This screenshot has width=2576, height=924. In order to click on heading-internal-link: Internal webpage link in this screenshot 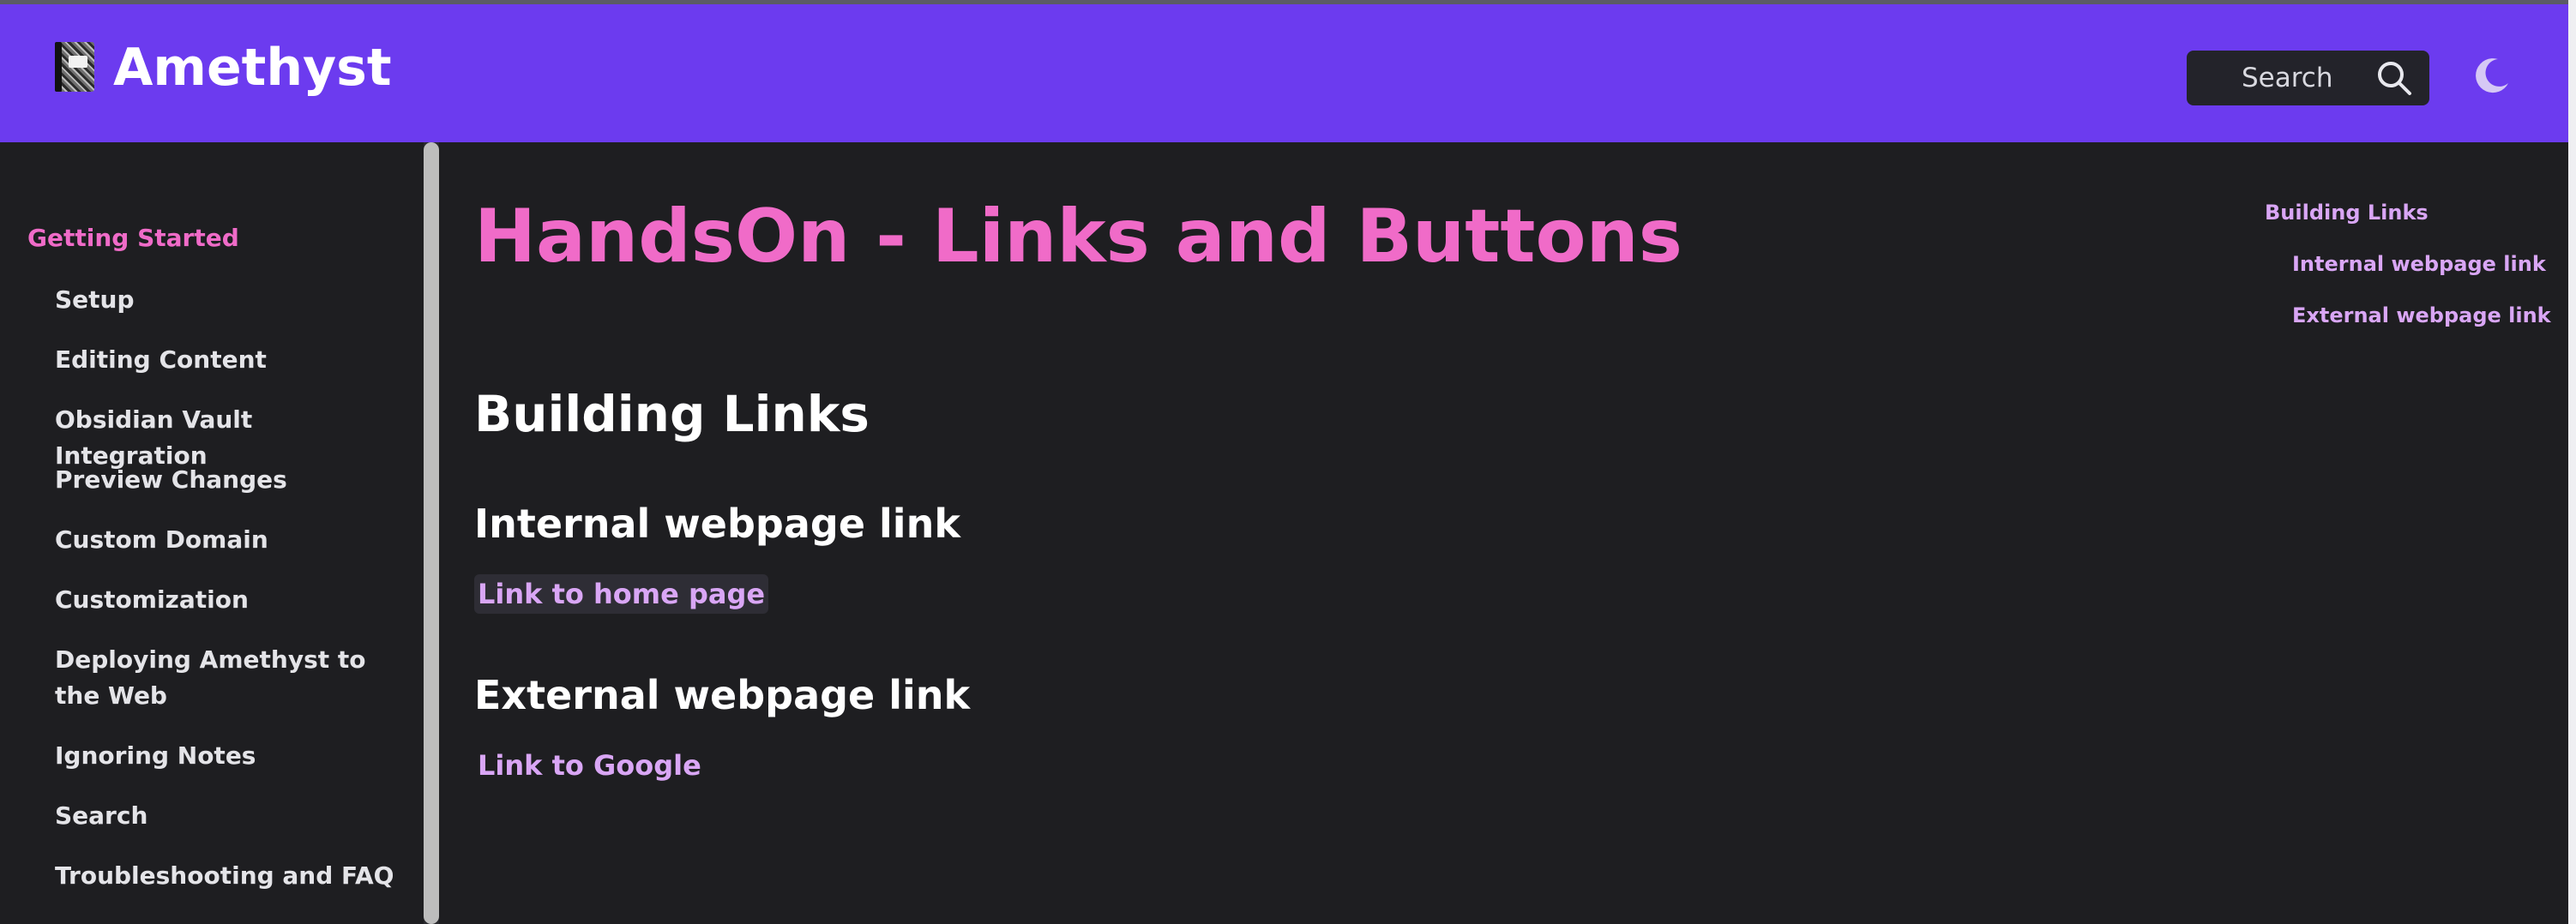, I will do `click(717, 524)`.